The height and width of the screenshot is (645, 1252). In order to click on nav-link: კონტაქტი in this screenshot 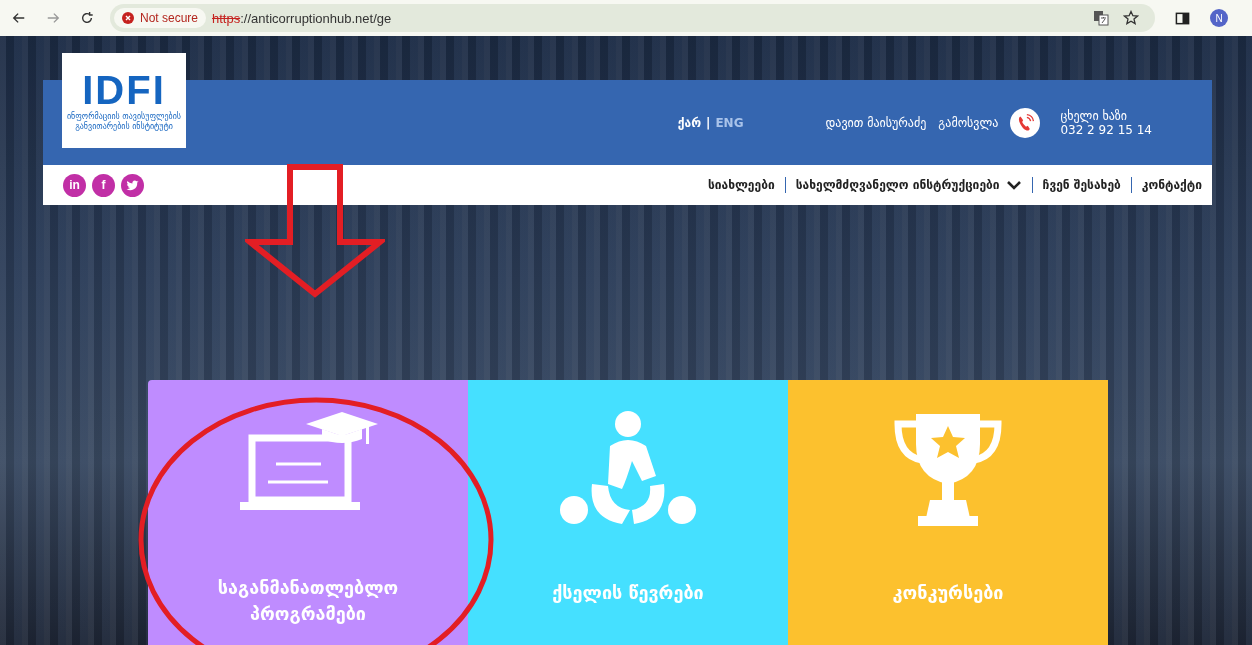, I will do `click(1171, 185)`.